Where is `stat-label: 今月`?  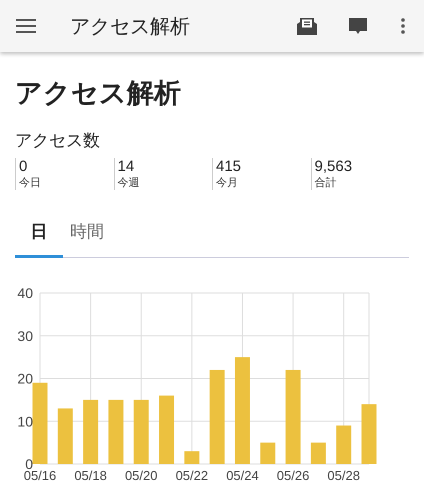
stat-label: 今月 is located at coordinates (227, 183).